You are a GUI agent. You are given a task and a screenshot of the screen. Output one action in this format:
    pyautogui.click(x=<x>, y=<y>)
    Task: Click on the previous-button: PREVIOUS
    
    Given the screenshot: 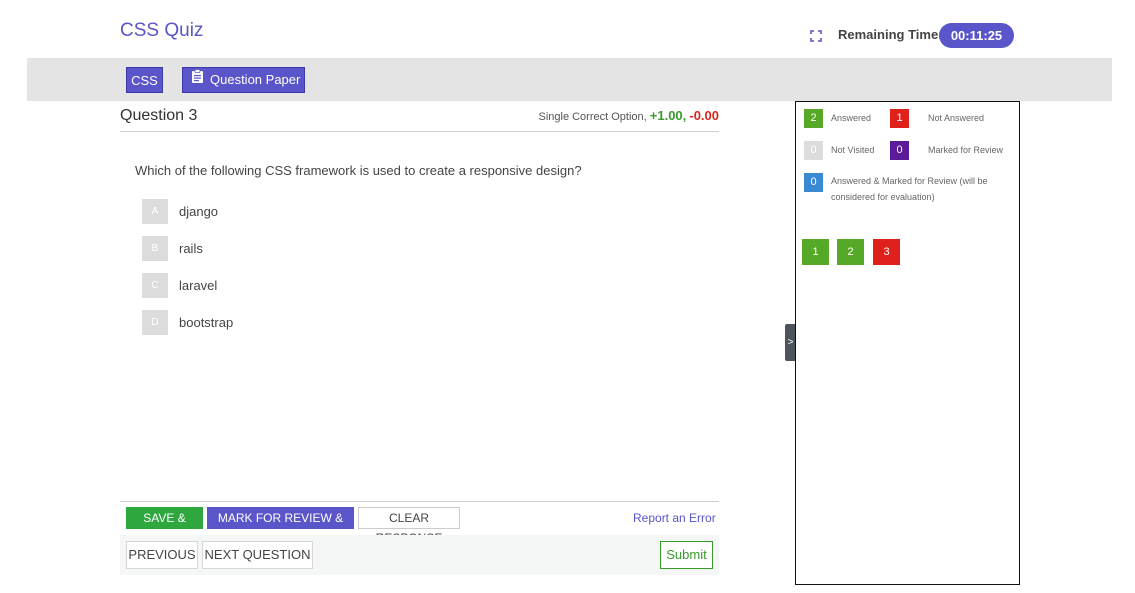 What is the action you would take?
    pyautogui.click(x=162, y=555)
    